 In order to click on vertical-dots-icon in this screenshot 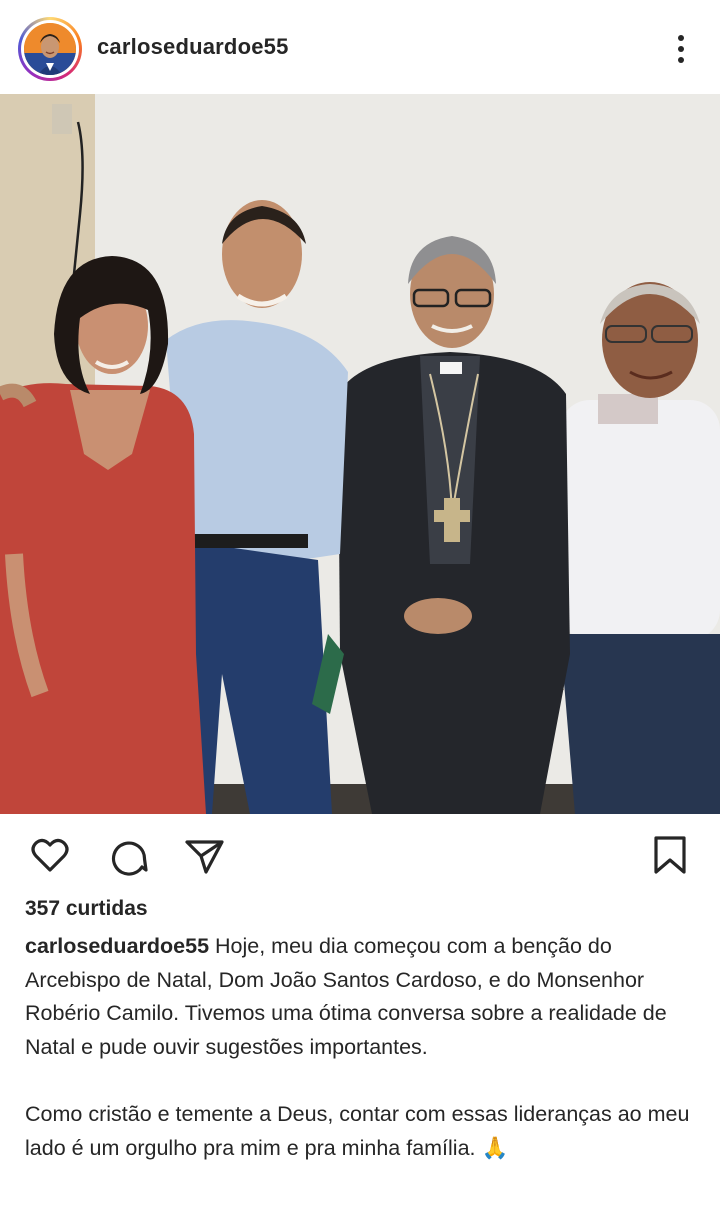, I will do `click(681, 38)`.